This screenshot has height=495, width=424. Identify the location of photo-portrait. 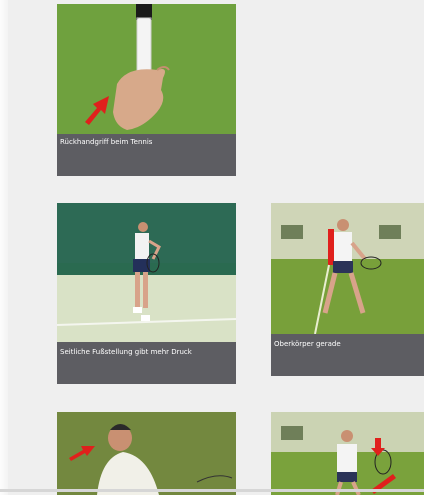
(146, 453).